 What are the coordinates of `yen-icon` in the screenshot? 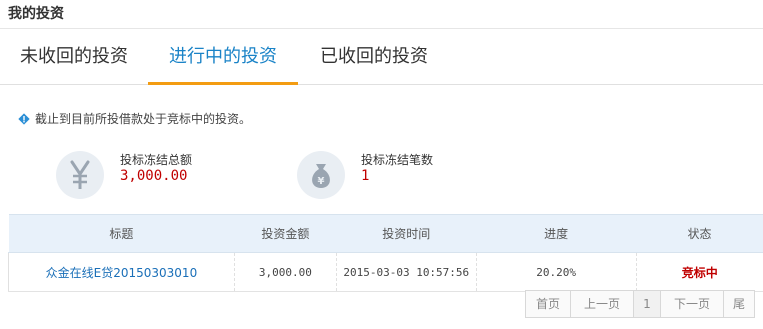 It's located at (80, 175).